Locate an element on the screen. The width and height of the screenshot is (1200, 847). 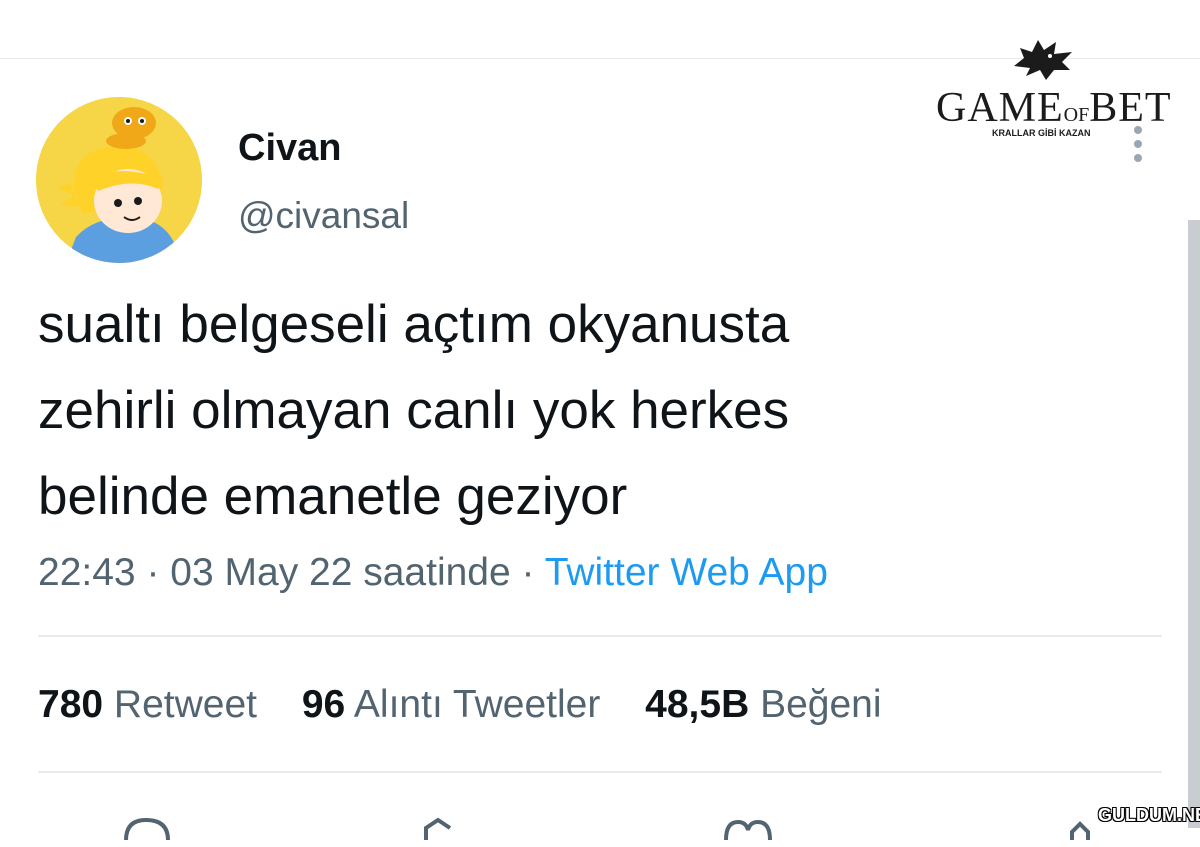
quote-label: Alıntı Tweetler is located at coordinates (477, 704).